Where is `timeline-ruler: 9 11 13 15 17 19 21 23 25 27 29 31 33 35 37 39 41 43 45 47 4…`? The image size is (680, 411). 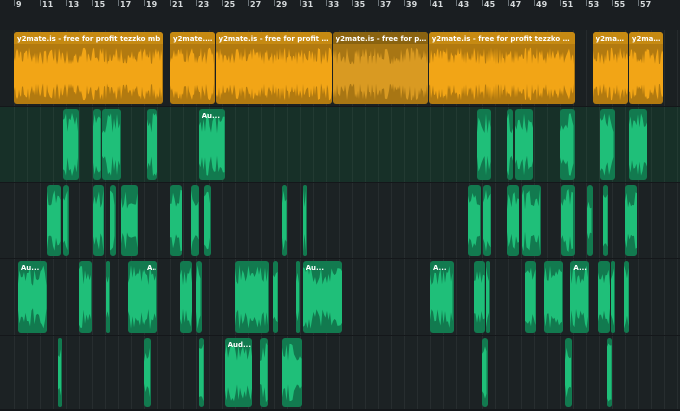 timeline-ruler: 9 11 13 15 17 19 21 23 25 27 29 31 33 35 37 39 41 43 45 47 4… is located at coordinates (340, 15).